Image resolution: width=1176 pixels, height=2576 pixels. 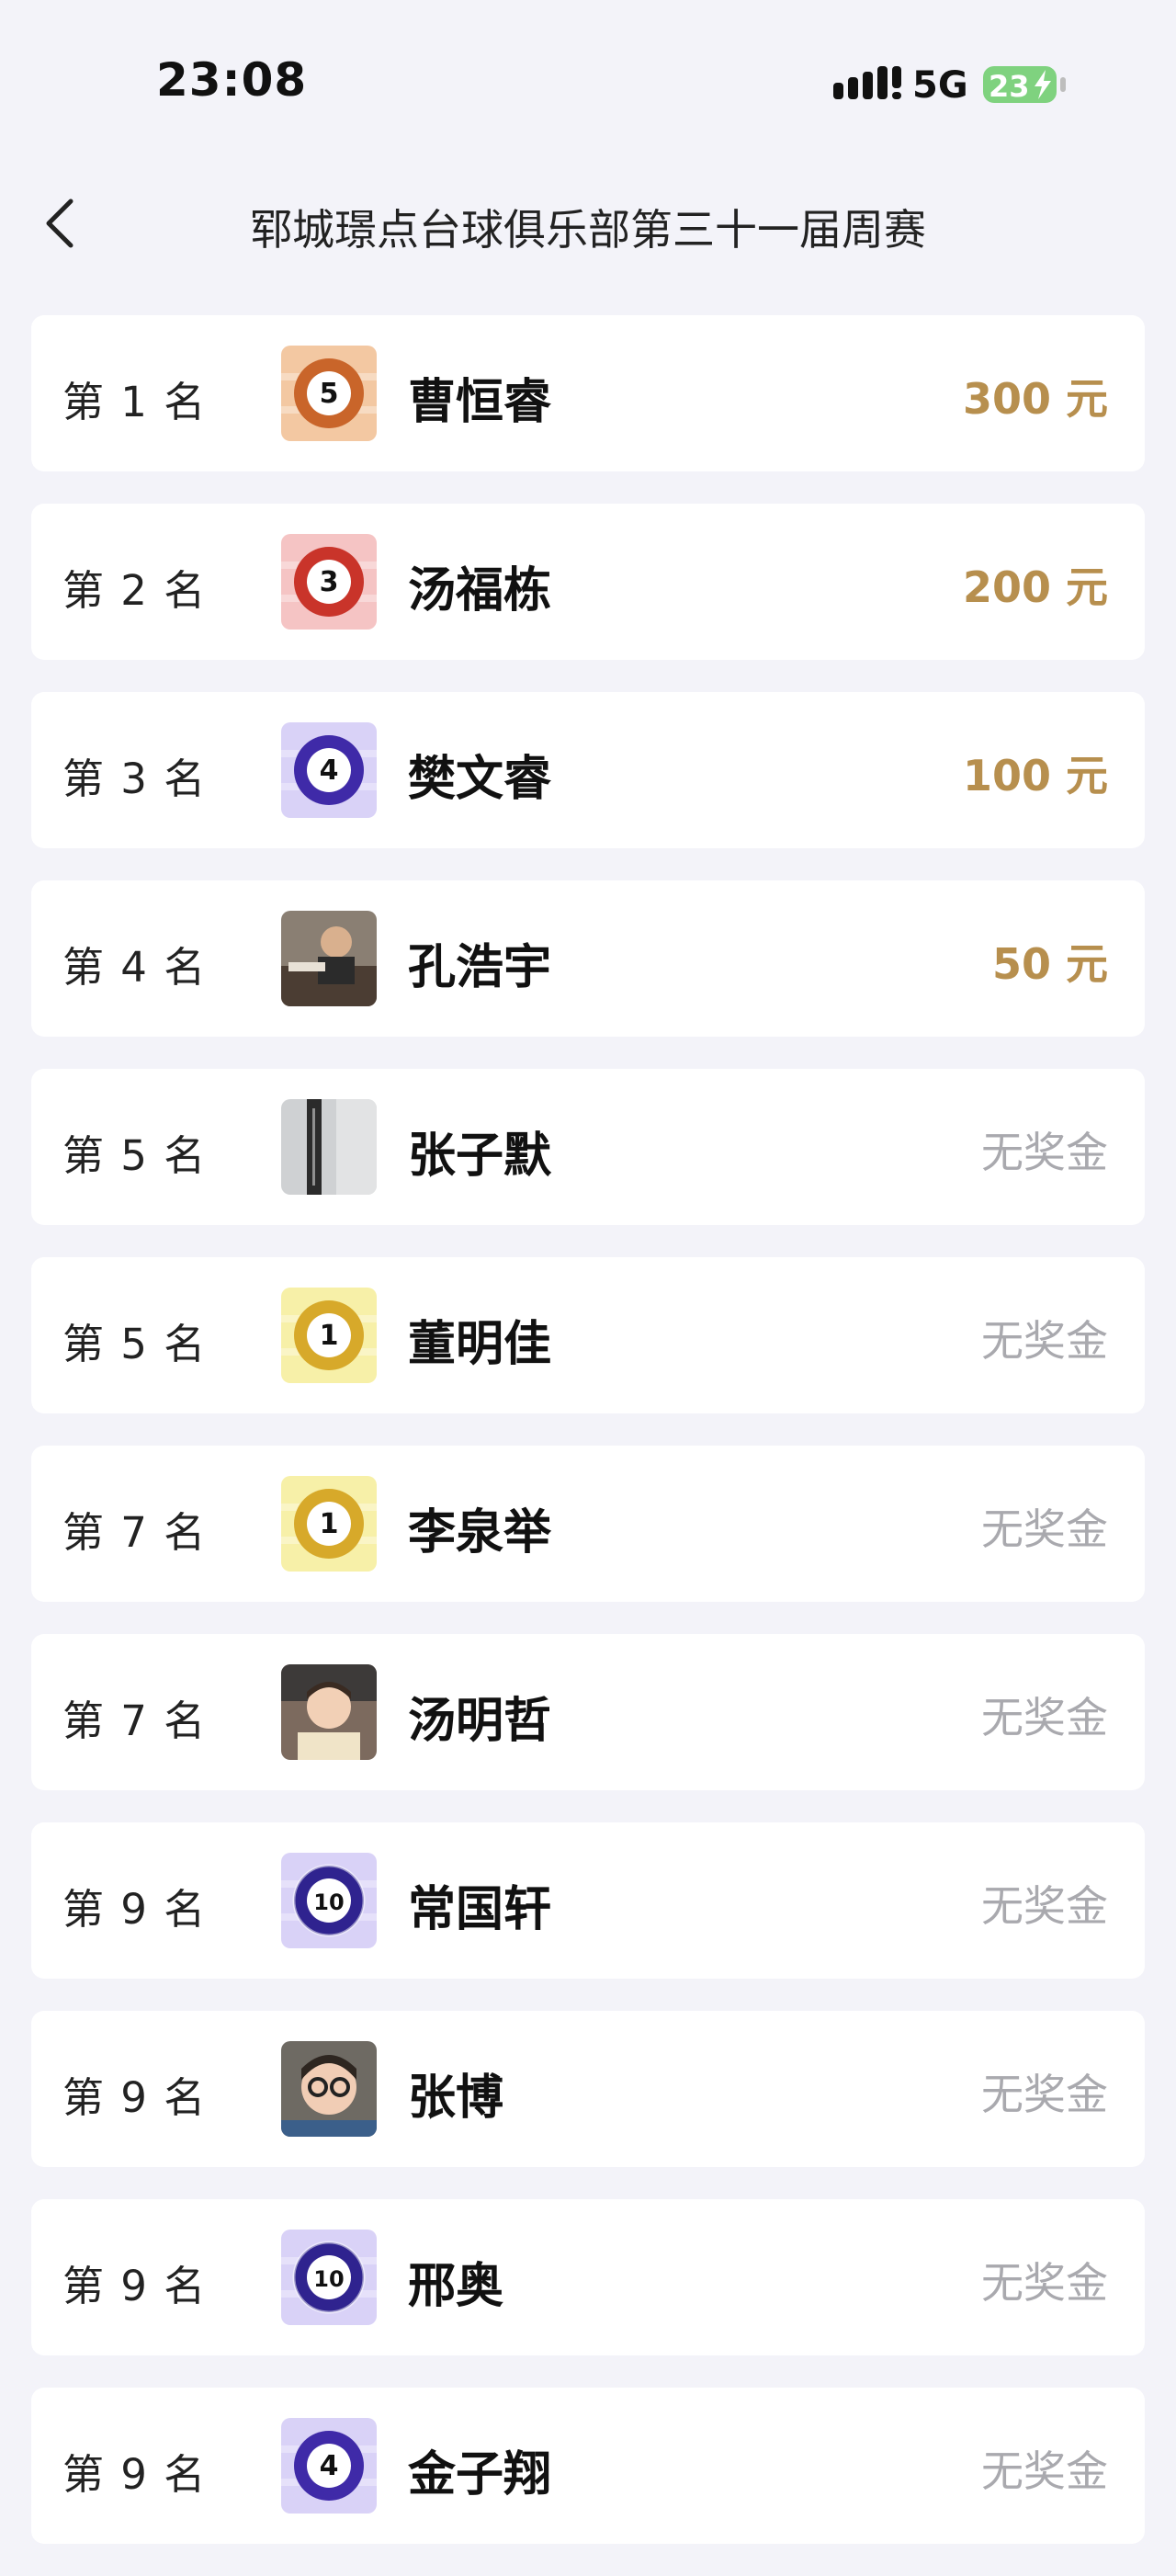 I want to click on avatar: 5, so click(x=329, y=393).